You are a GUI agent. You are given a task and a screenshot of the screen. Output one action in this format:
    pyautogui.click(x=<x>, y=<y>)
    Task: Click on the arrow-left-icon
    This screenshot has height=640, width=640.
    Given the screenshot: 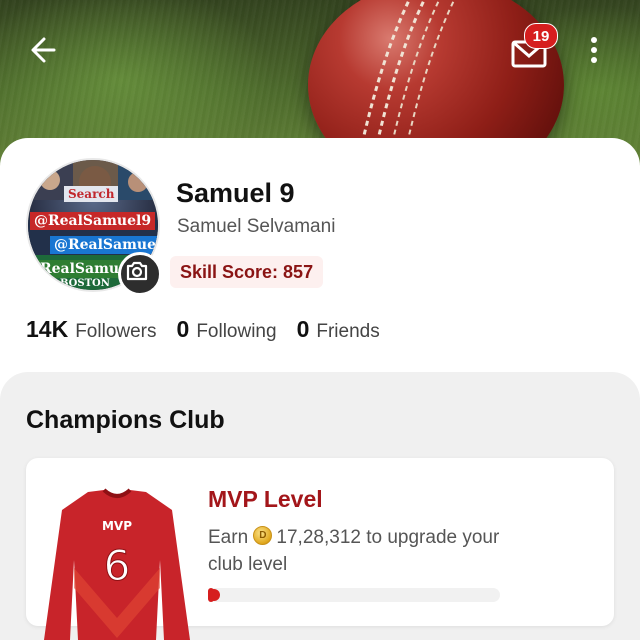 What is the action you would take?
    pyautogui.click(x=43, y=50)
    